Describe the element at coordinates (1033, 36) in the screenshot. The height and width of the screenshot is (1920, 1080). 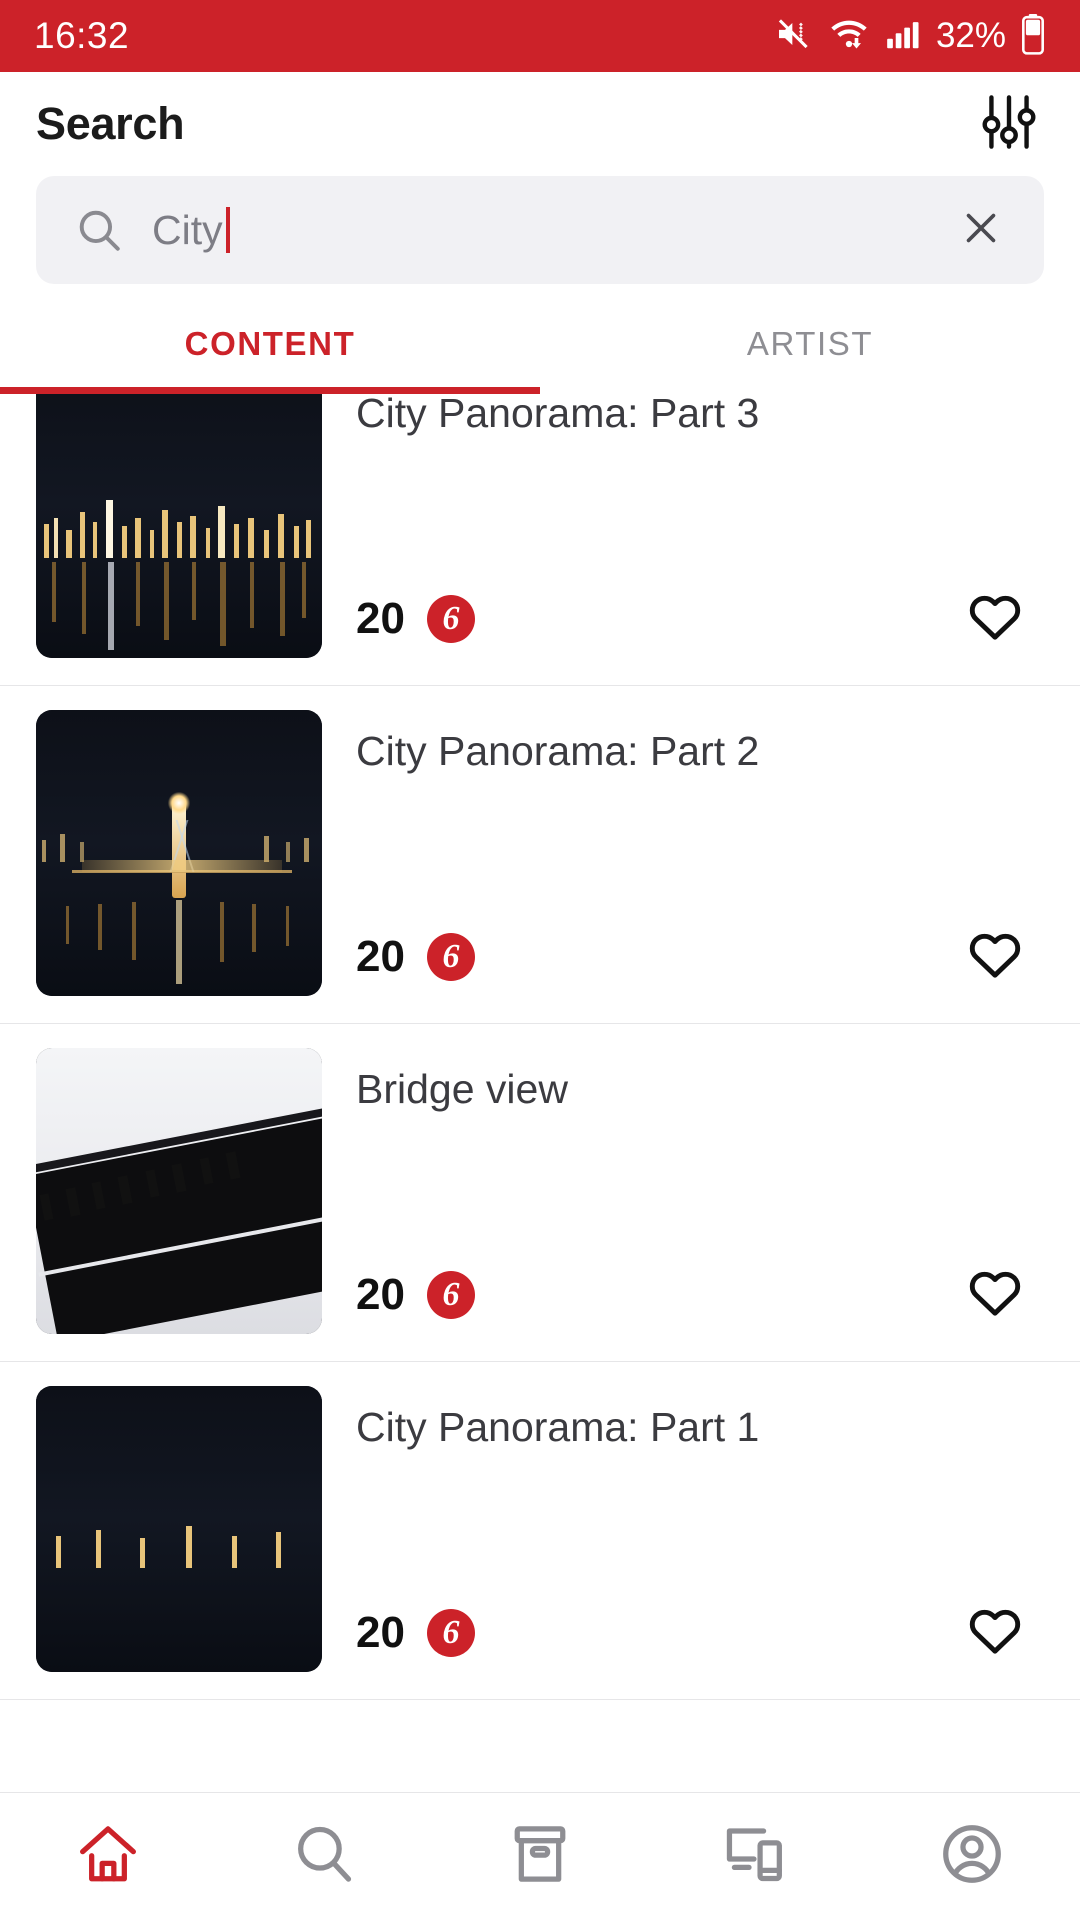
I see `battery-icon` at that location.